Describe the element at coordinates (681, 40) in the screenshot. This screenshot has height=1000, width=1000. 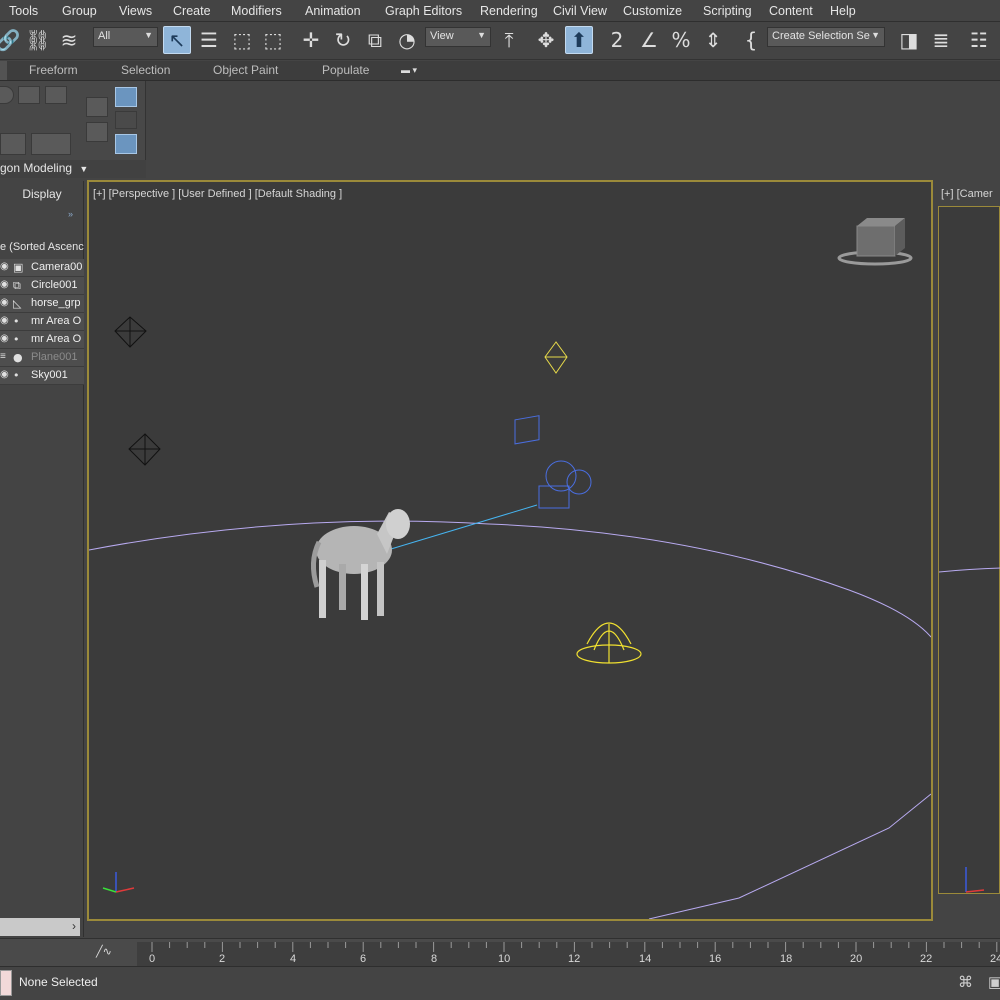
I see `percent-snap-icon: %` at that location.